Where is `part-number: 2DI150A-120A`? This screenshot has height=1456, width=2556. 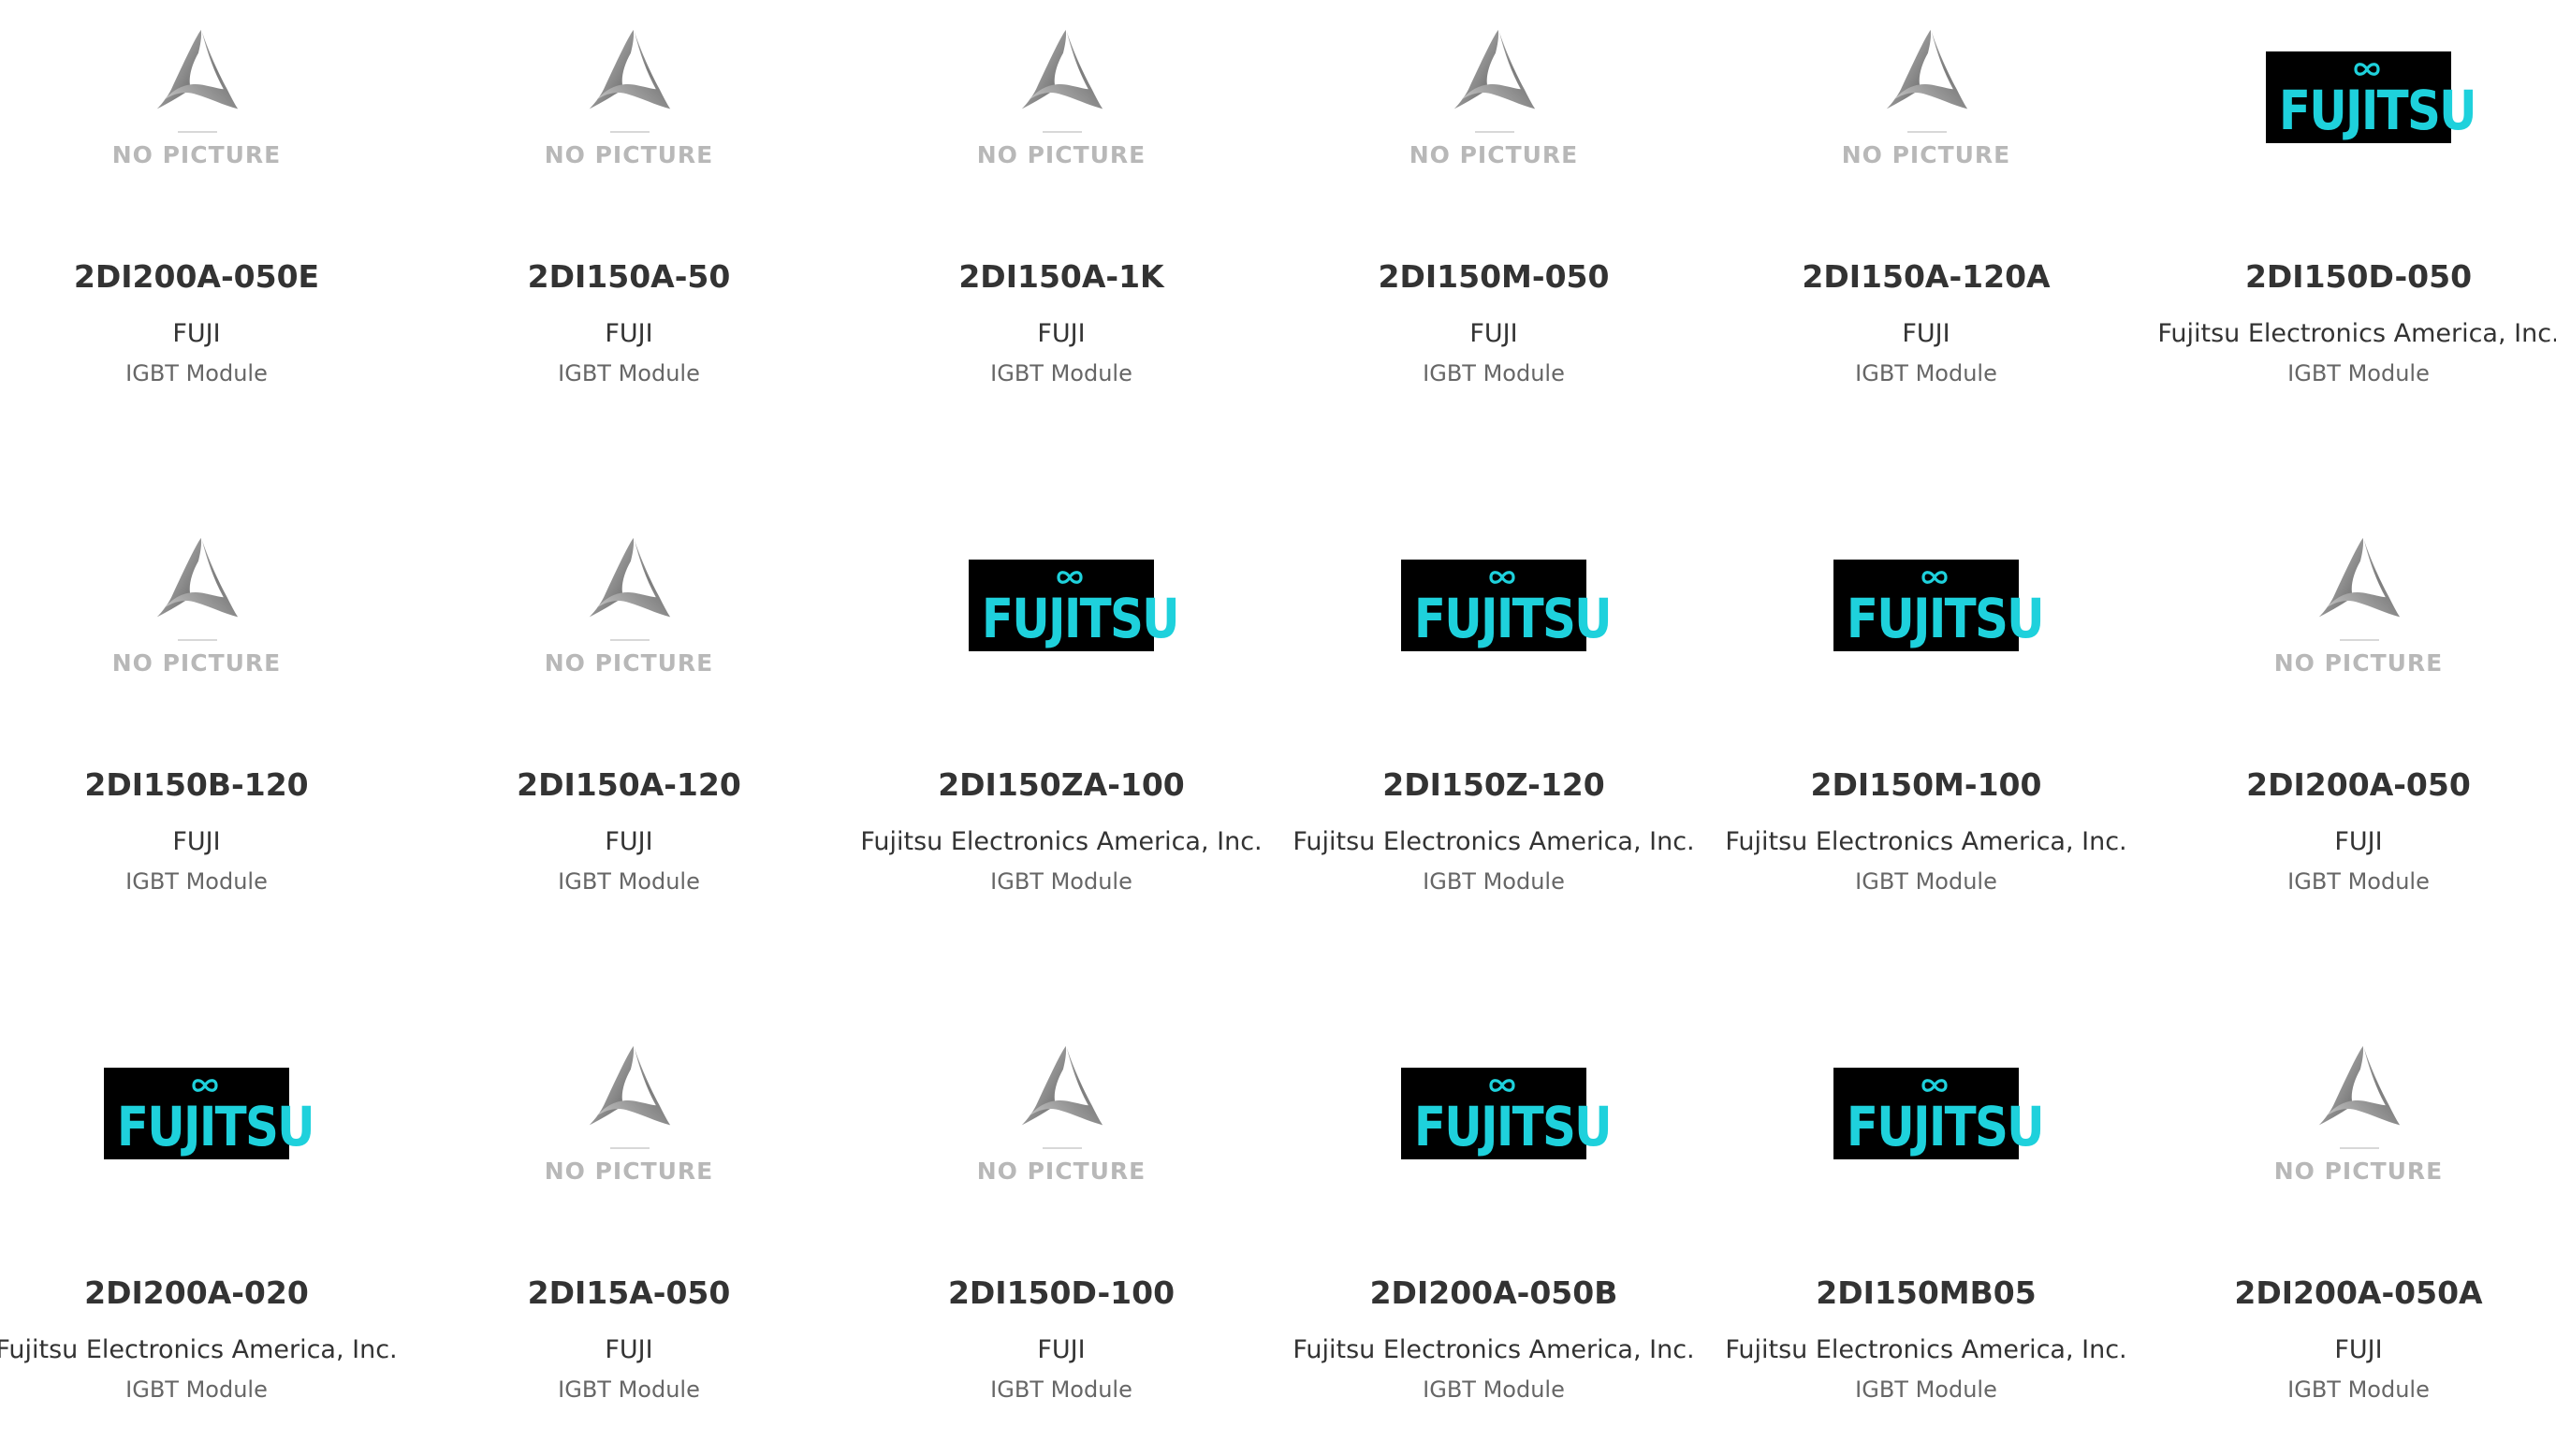 part-number: 2DI150A-120A is located at coordinates (1926, 276).